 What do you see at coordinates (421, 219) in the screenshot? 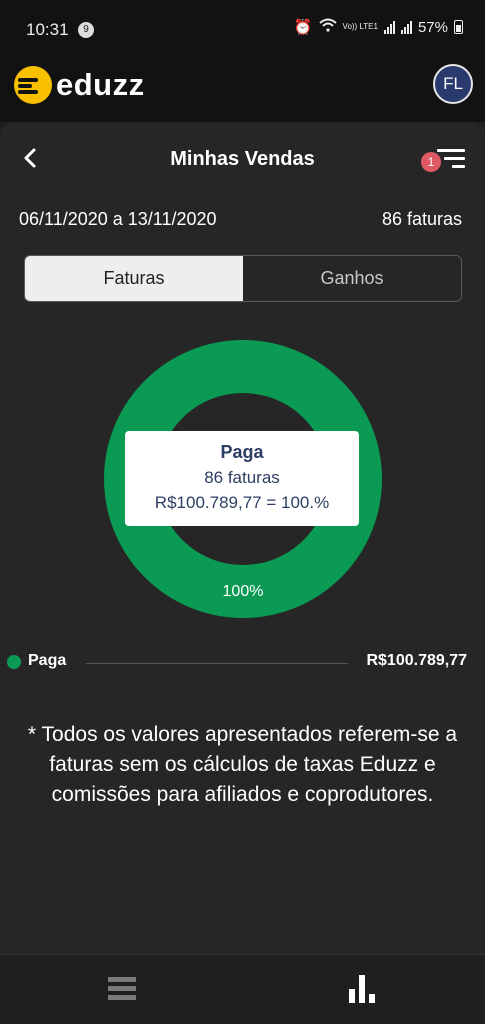
I see `invoice-count: 86 faturas` at bounding box center [421, 219].